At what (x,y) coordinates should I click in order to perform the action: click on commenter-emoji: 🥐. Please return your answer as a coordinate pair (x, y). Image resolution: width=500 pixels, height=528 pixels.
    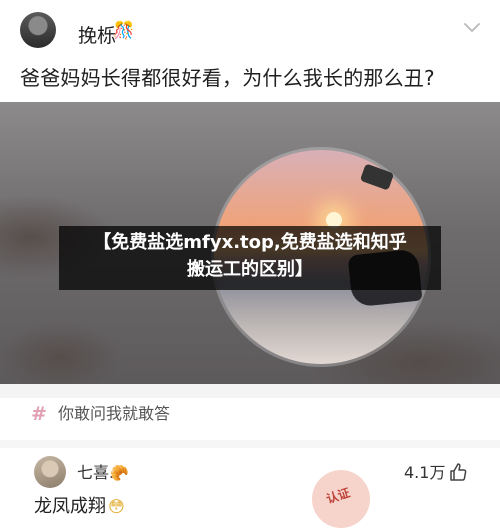
    Looking at the image, I should click on (119, 473).